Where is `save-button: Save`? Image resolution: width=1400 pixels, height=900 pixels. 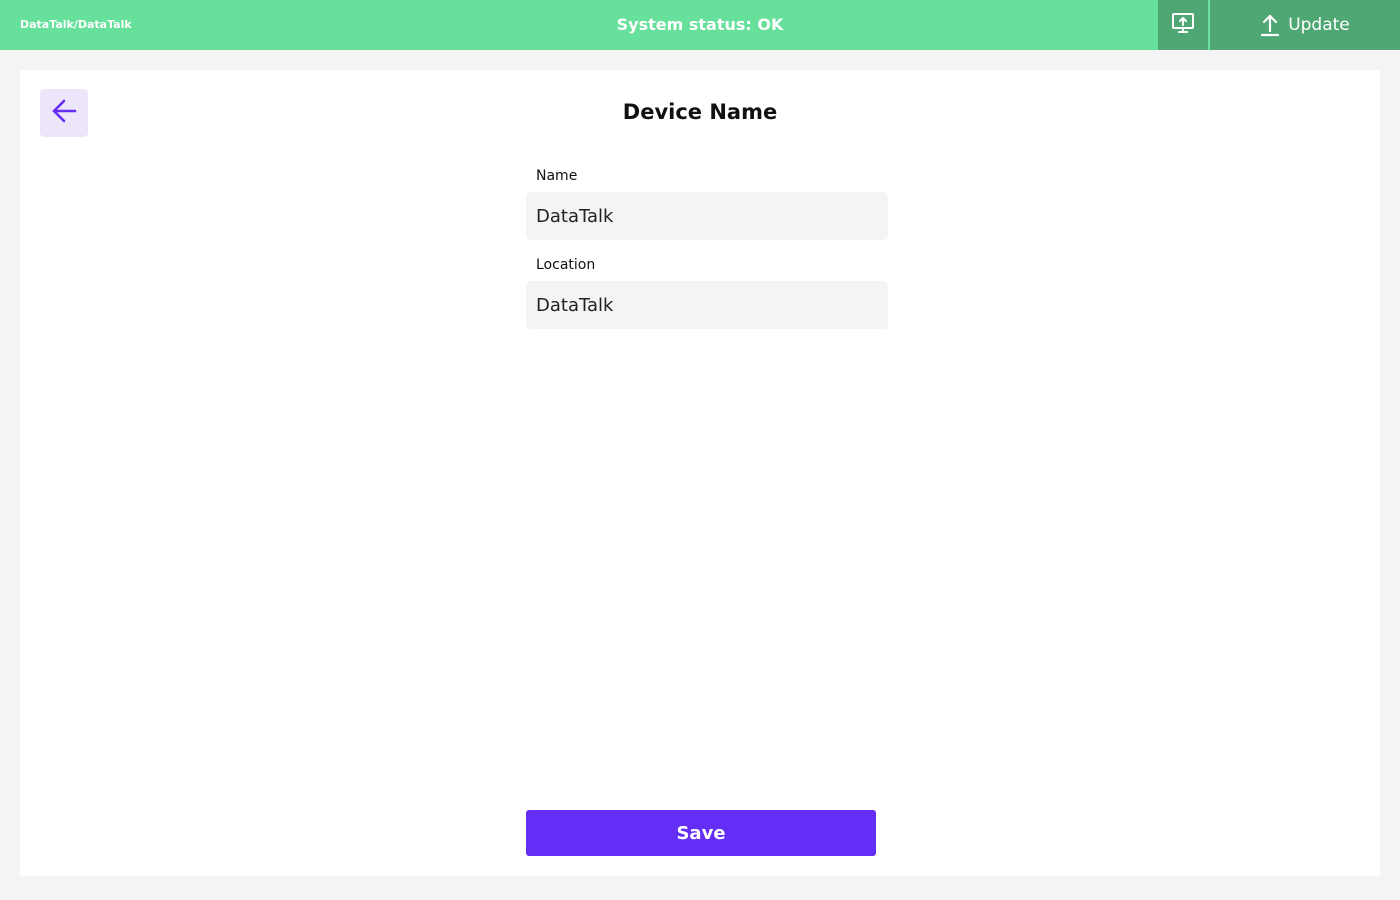 save-button: Save is located at coordinates (701, 833).